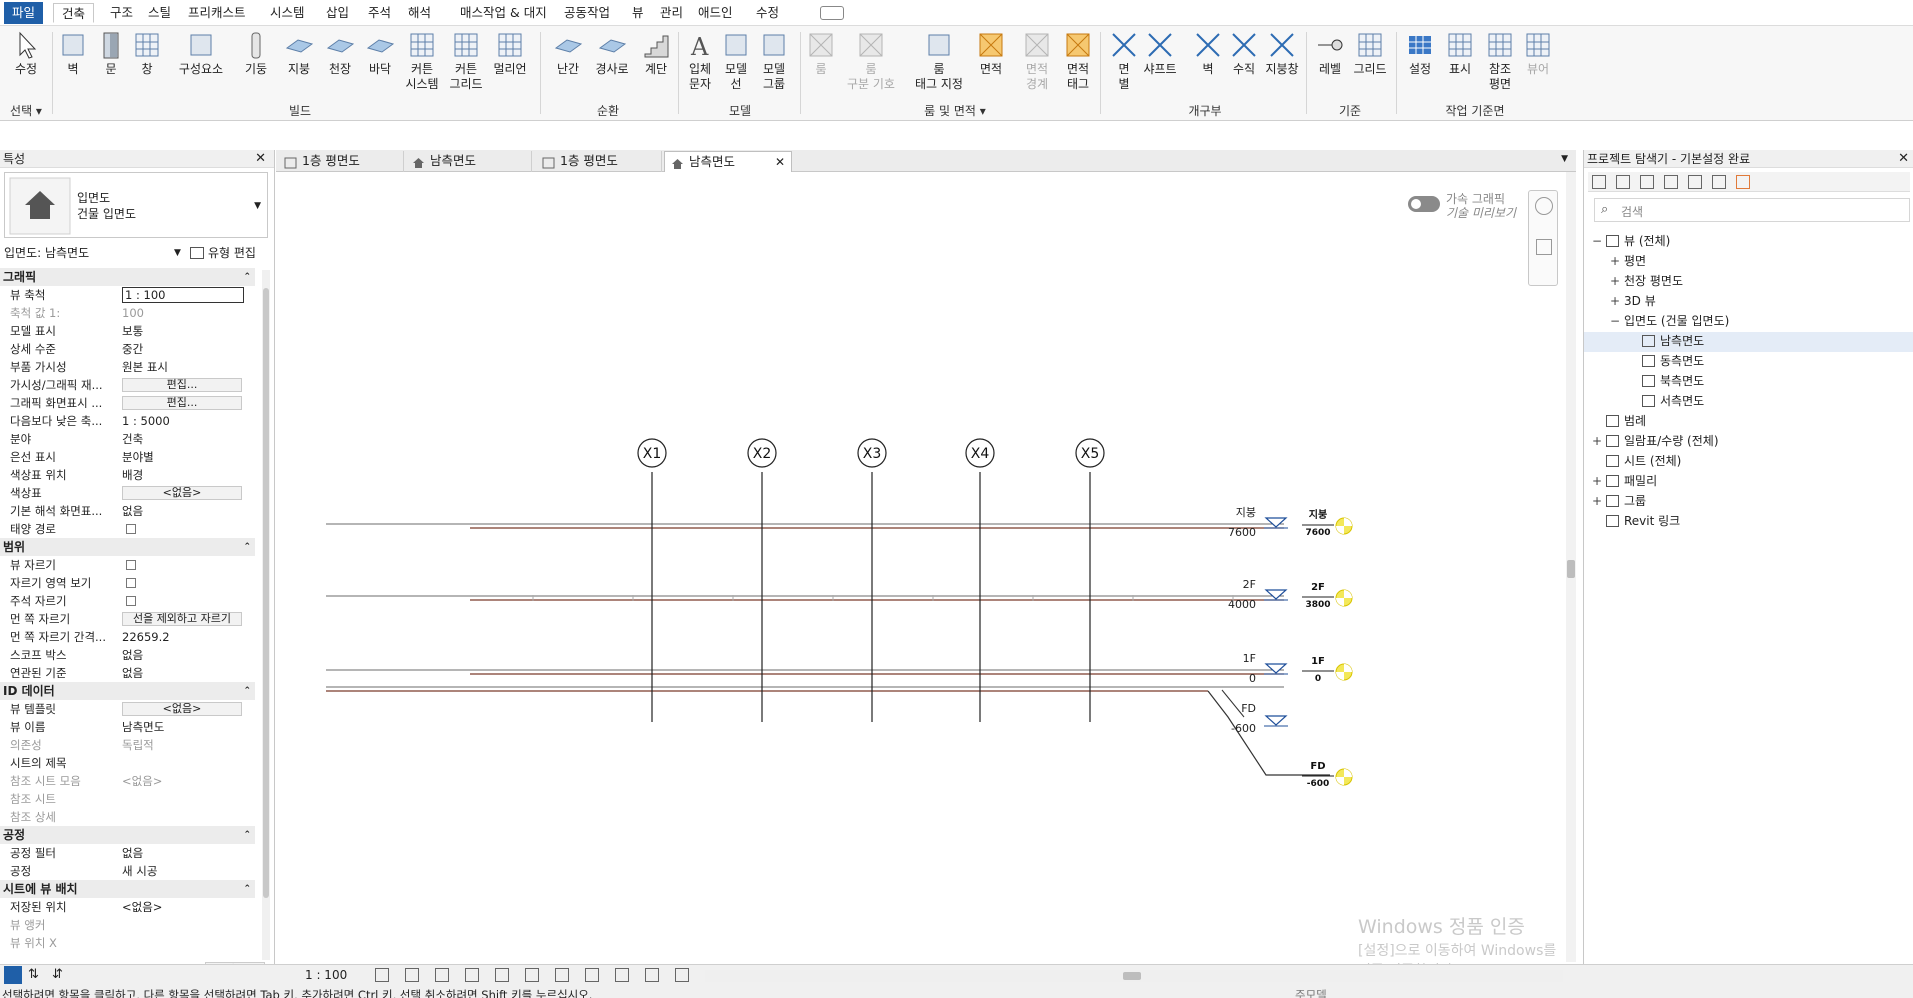  Describe the element at coordinates (599, 161) in the screenshot. I see `view-tab-2: 1층 평면도` at that location.